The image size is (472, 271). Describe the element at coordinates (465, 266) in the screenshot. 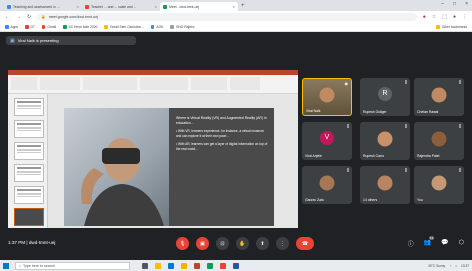

I see `taskbar-clock: 13:37` at that location.